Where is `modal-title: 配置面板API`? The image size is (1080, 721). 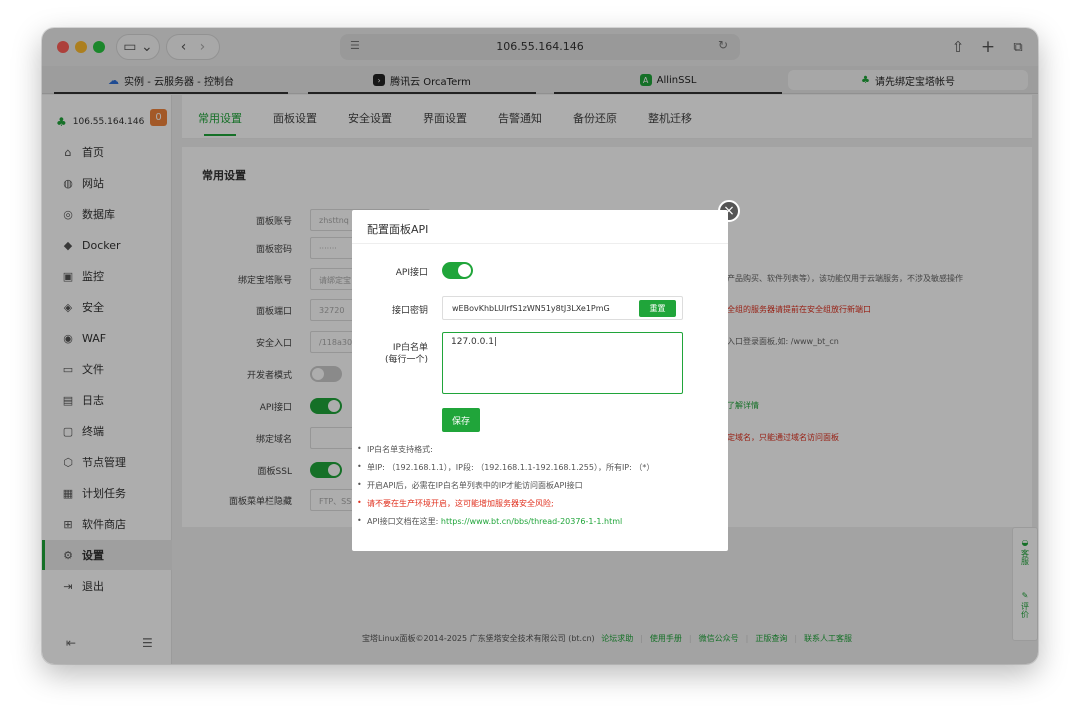
modal-title: 配置面板API is located at coordinates (540, 227).